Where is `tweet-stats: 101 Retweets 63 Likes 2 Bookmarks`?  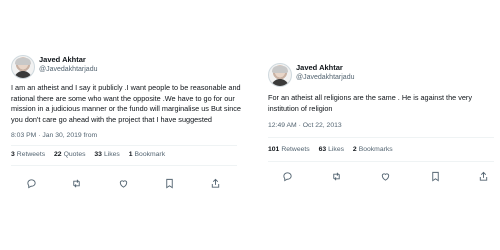
tweet-stats: 101 Retweets 63 Likes 2 Bookmarks is located at coordinates (334, 149).